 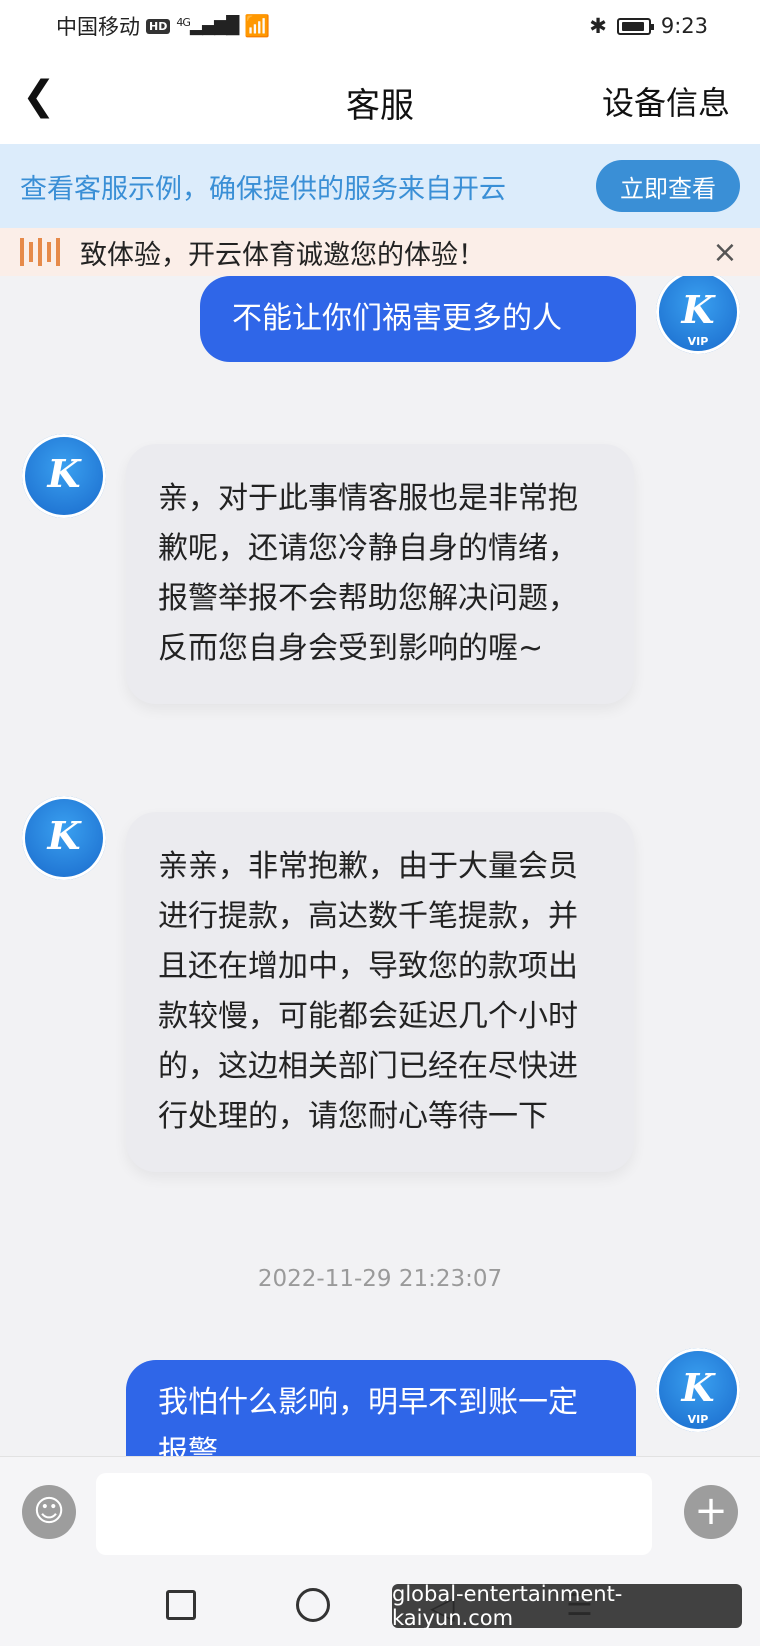 What do you see at coordinates (207, 26) in the screenshot?
I see `signal-icon: 4G▂▄▆█` at bounding box center [207, 26].